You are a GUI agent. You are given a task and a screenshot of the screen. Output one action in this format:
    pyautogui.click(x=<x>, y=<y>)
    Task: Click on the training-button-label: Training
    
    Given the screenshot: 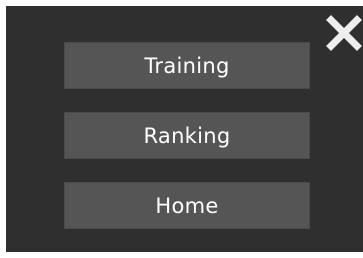 What is the action you would take?
    pyautogui.click(x=187, y=65)
    